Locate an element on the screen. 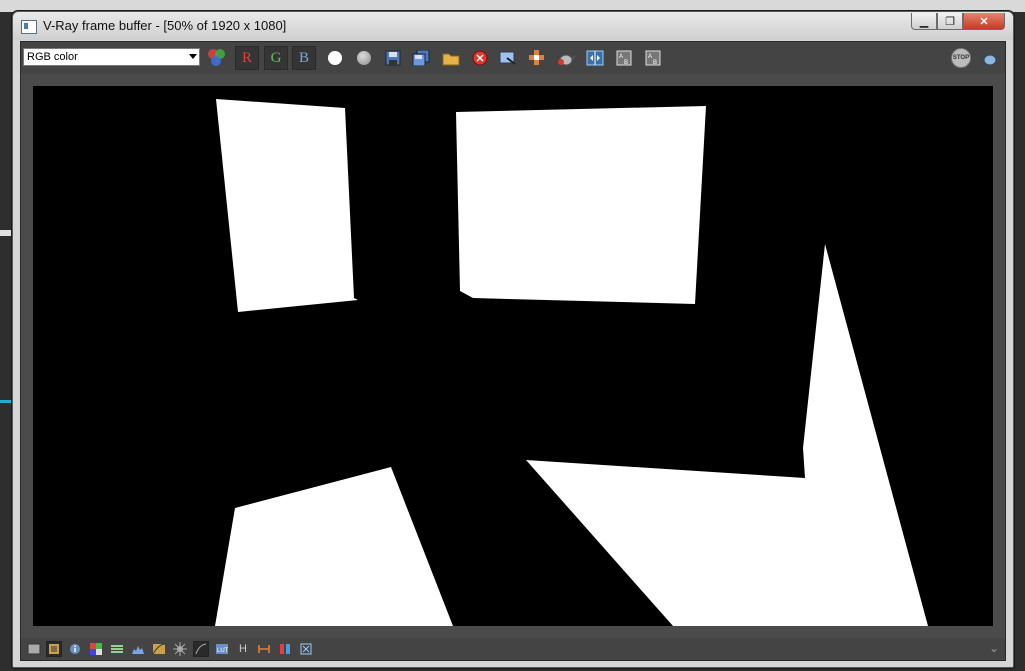 The height and width of the screenshot is (671, 1025). expand-icon: ⌄ is located at coordinates (994, 648).